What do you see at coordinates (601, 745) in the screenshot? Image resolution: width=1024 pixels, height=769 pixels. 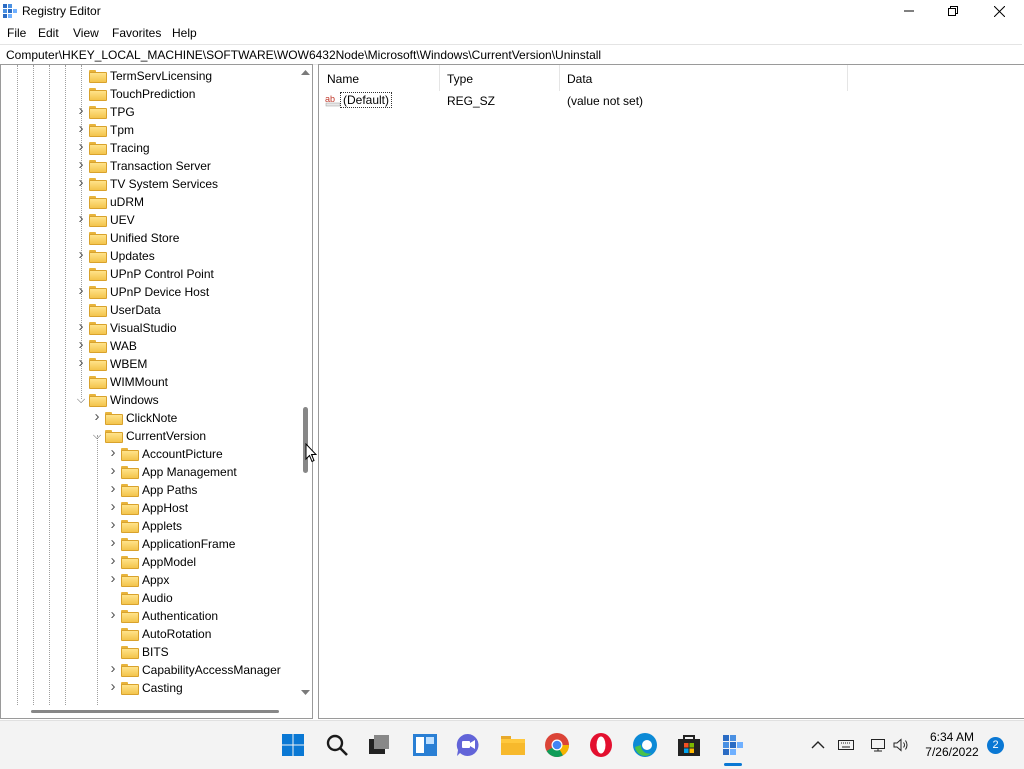 I see `opera-icon` at bounding box center [601, 745].